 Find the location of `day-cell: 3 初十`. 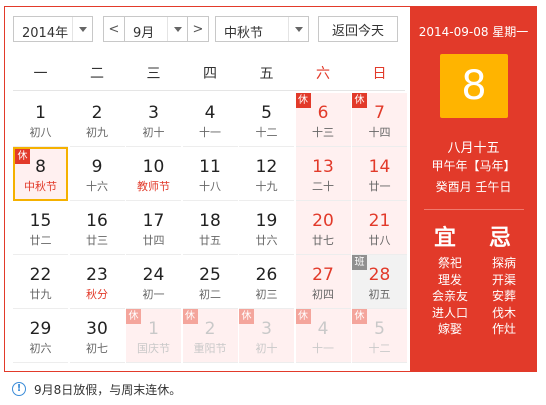

day-cell: 3 初十 is located at coordinates (153, 120).